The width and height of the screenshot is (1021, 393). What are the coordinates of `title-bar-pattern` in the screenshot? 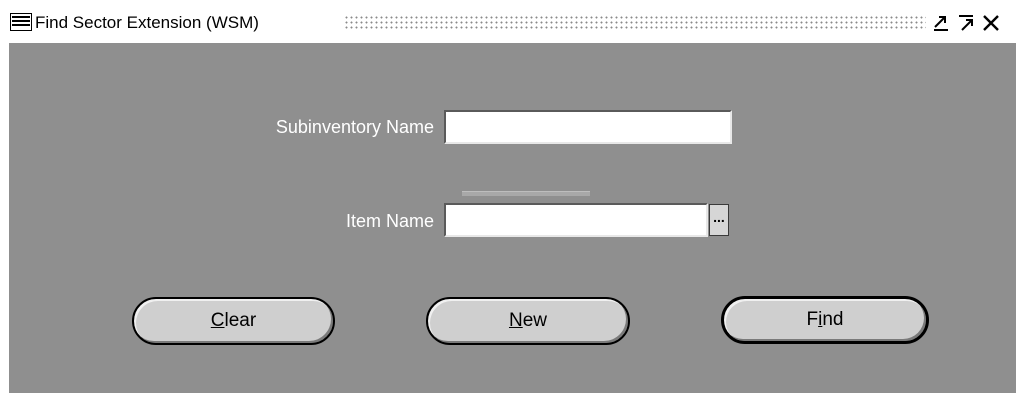 It's located at (635, 22).